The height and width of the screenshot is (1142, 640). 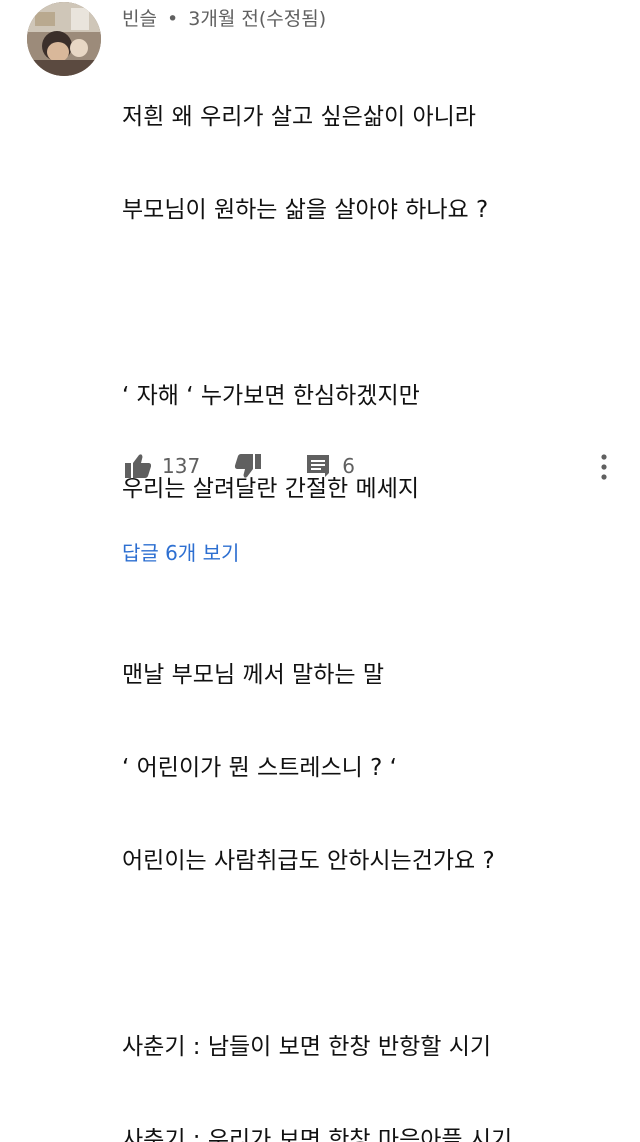 What do you see at coordinates (348, 466) in the screenshot?
I see `reply-count: 6` at bounding box center [348, 466].